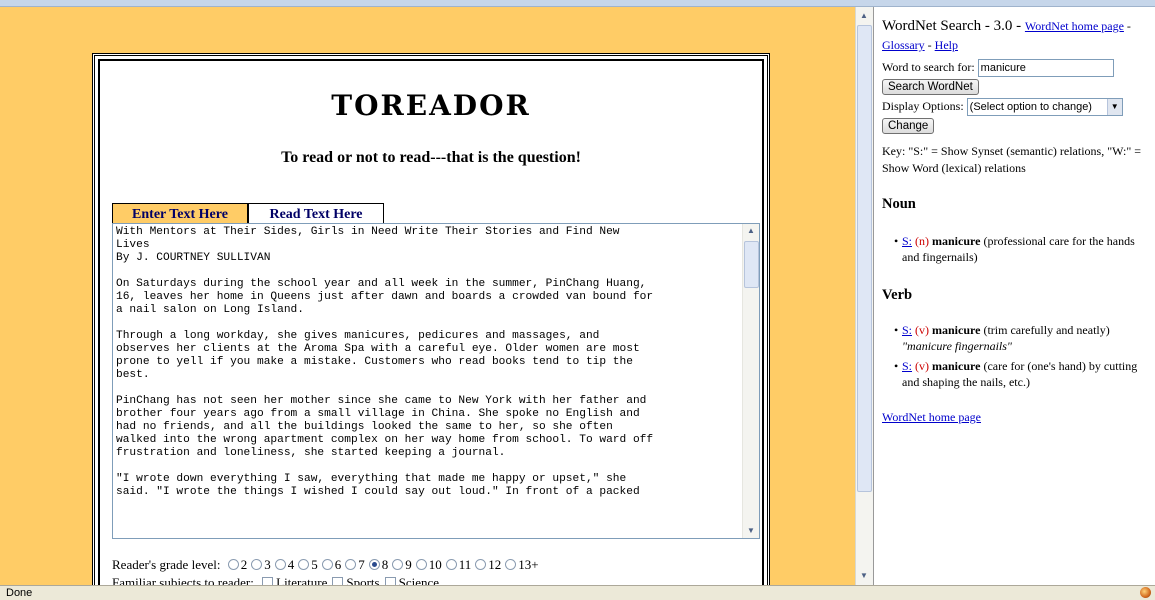 The height and width of the screenshot is (600, 1155). What do you see at coordinates (750, 381) in the screenshot?
I see `textarea-scrollbar: ▲ ▼` at bounding box center [750, 381].